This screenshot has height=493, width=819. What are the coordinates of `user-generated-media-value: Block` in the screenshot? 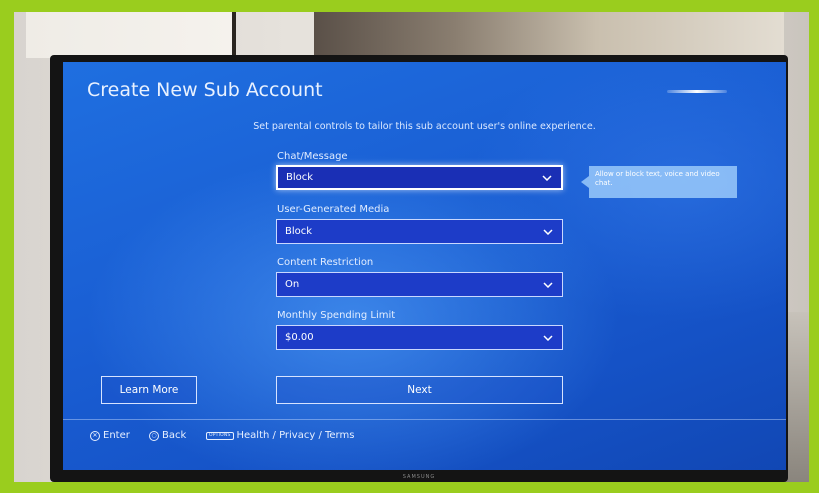 It's located at (299, 231).